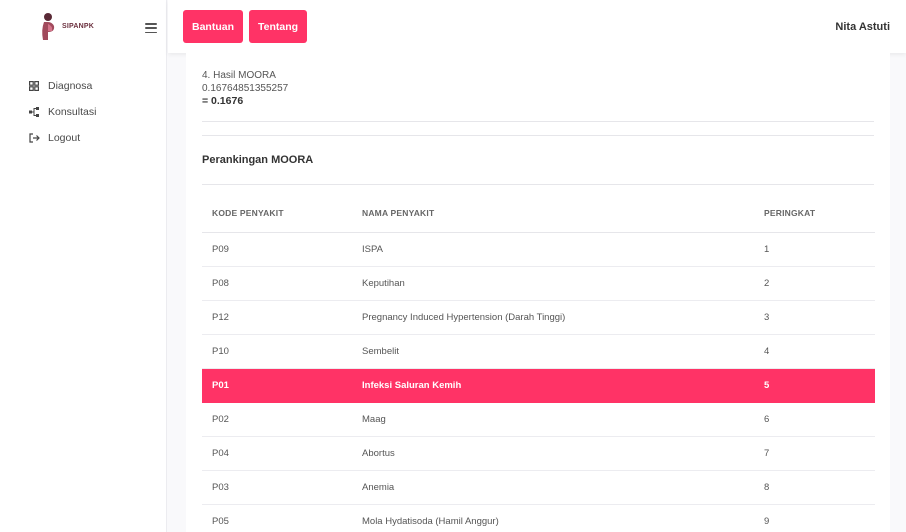 This screenshot has width=906, height=532. What do you see at coordinates (553, 213) in the screenshot?
I see `column-header-nama: NAMA PENYAKIT` at bounding box center [553, 213].